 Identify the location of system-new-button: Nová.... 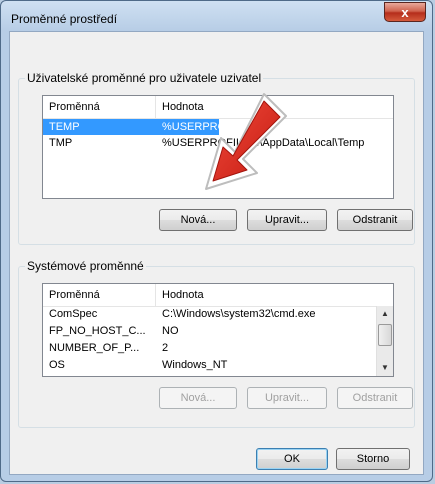
(198, 398).